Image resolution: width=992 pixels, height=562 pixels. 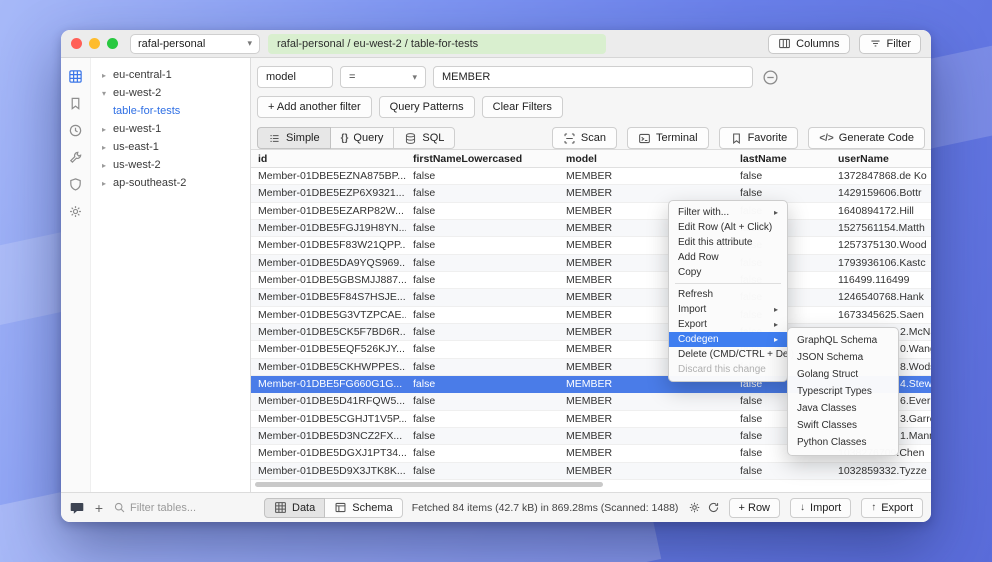 What do you see at coordinates (866, 138) in the screenshot?
I see `generate-code-button: </> Generate Code` at bounding box center [866, 138].